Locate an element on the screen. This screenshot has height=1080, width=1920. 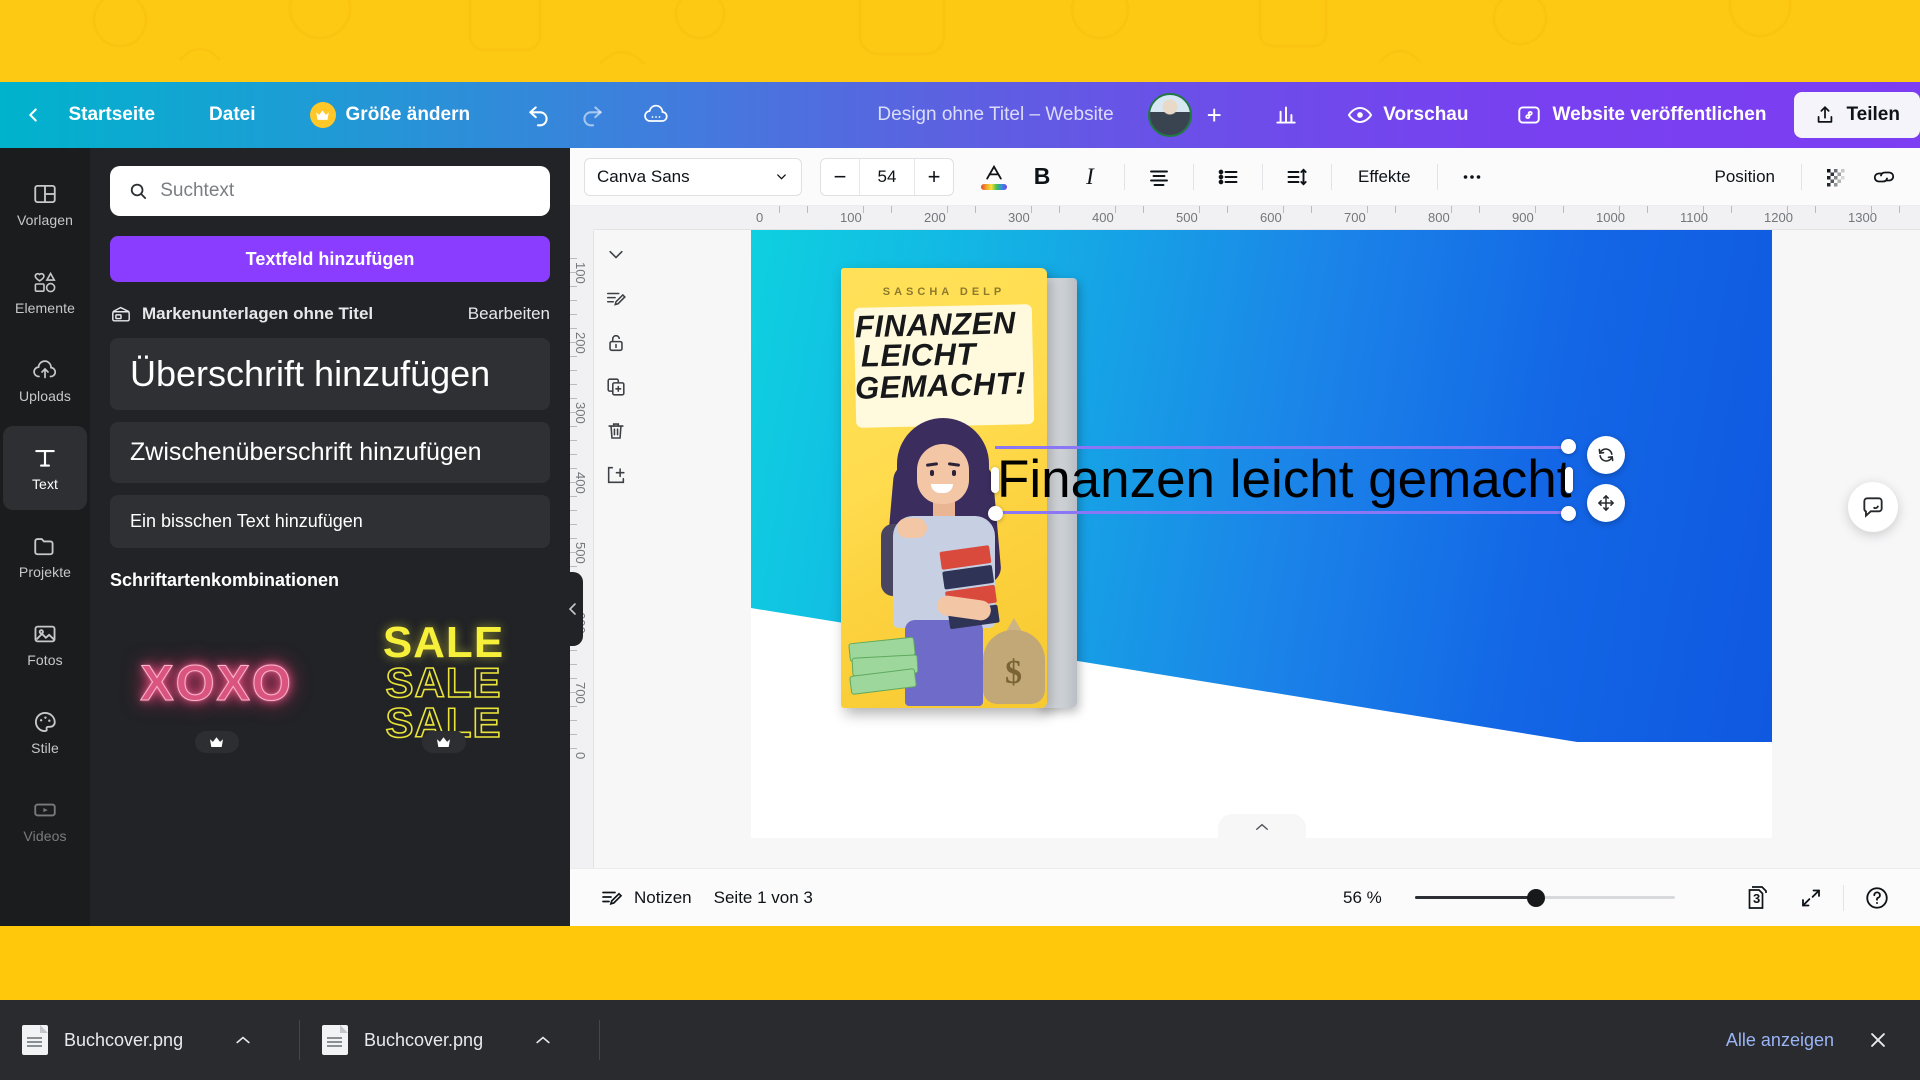
ruler-tick-label: 800 is located at coordinates (1439, 217).